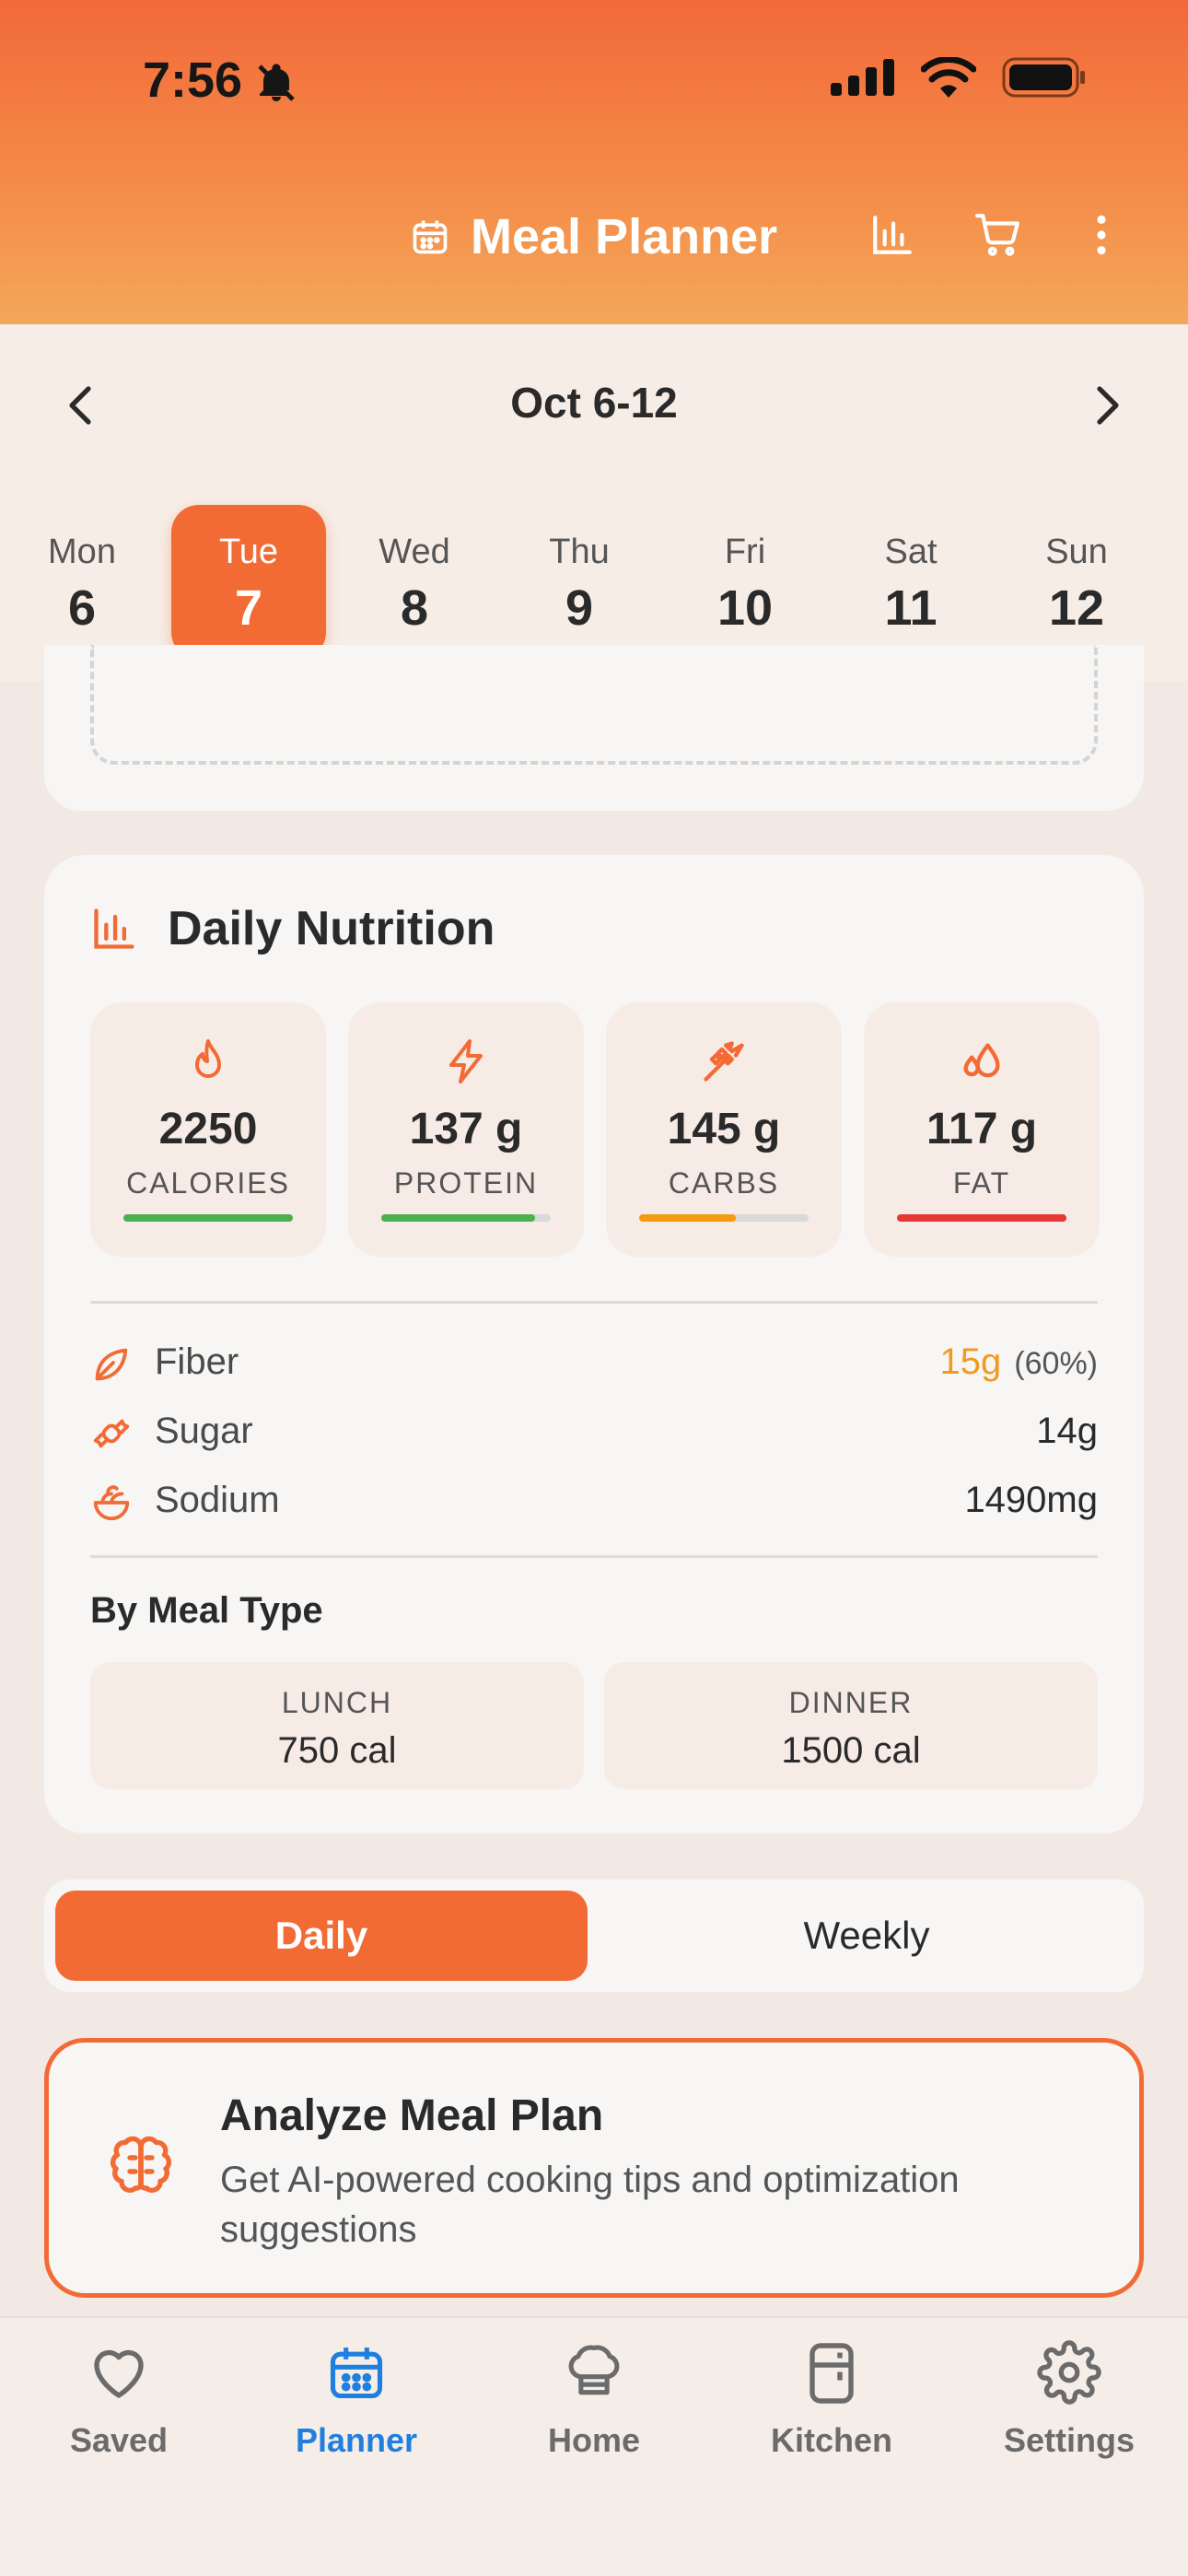  Describe the element at coordinates (579, 608) in the screenshot. I see `day-number: 9` at that location.